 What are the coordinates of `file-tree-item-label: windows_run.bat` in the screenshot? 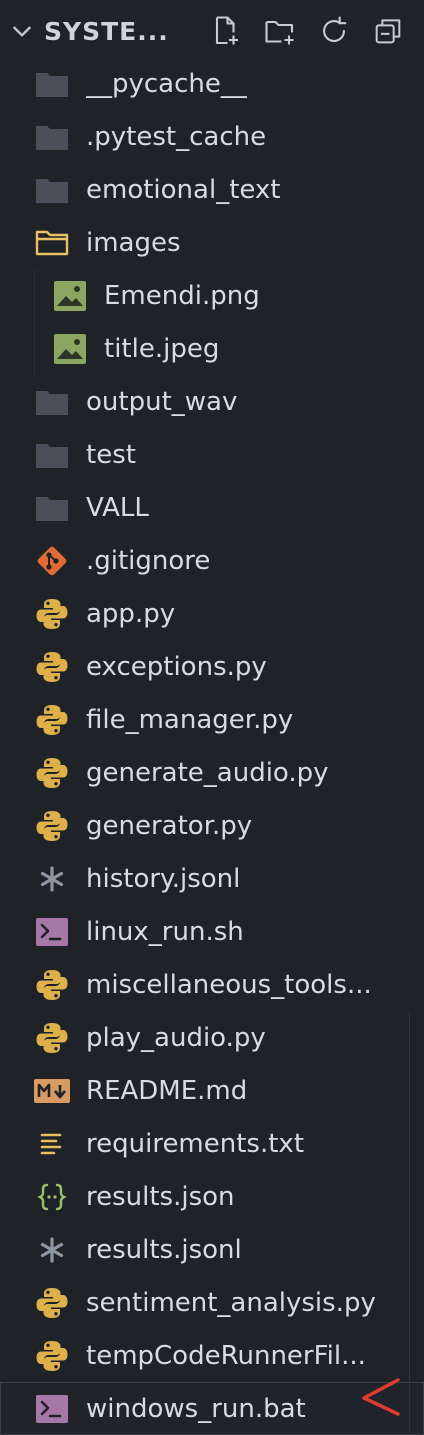 It's located at (196, 1408).